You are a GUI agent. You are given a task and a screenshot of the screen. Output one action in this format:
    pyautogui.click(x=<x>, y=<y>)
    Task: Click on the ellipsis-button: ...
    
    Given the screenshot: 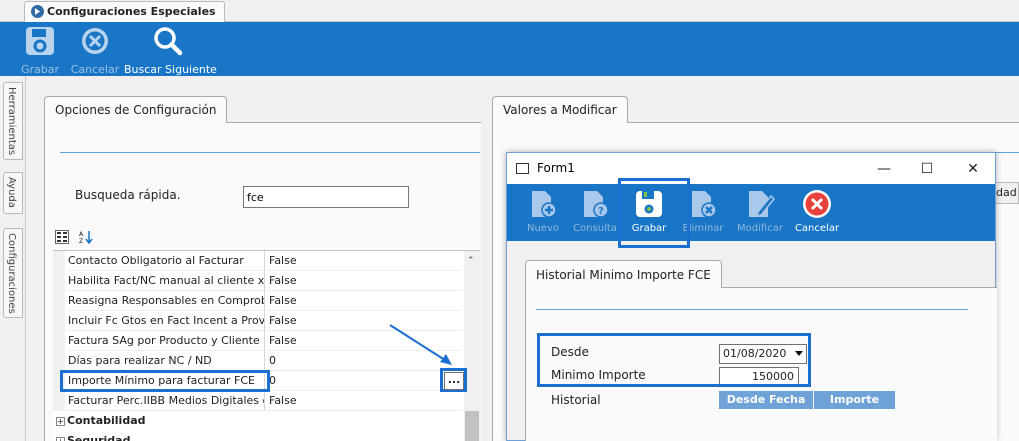 What is the action you would take?
    pyautogui.click(x=454, y=381)
    